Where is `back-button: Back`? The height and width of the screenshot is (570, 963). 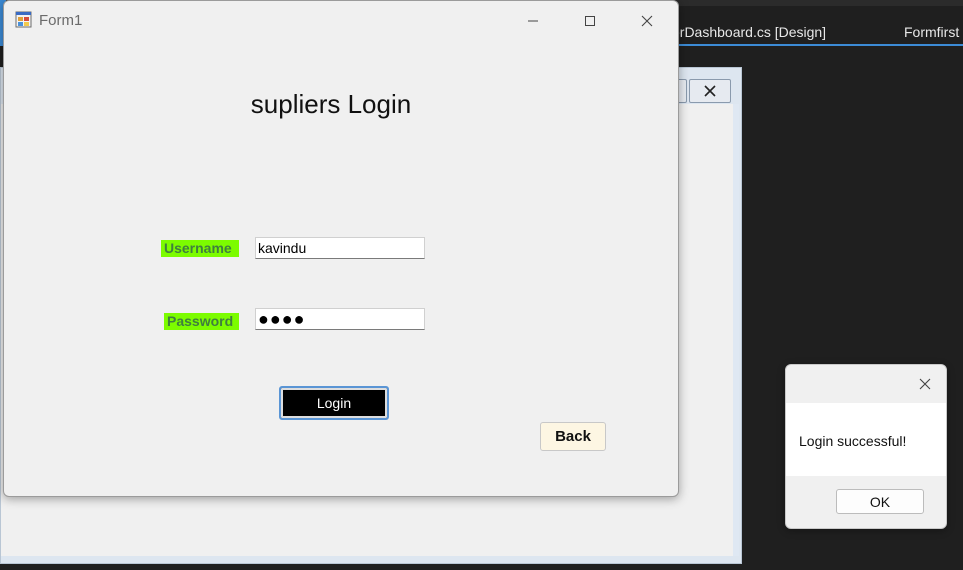 back-button: Back is located at coordinates (573, 436).